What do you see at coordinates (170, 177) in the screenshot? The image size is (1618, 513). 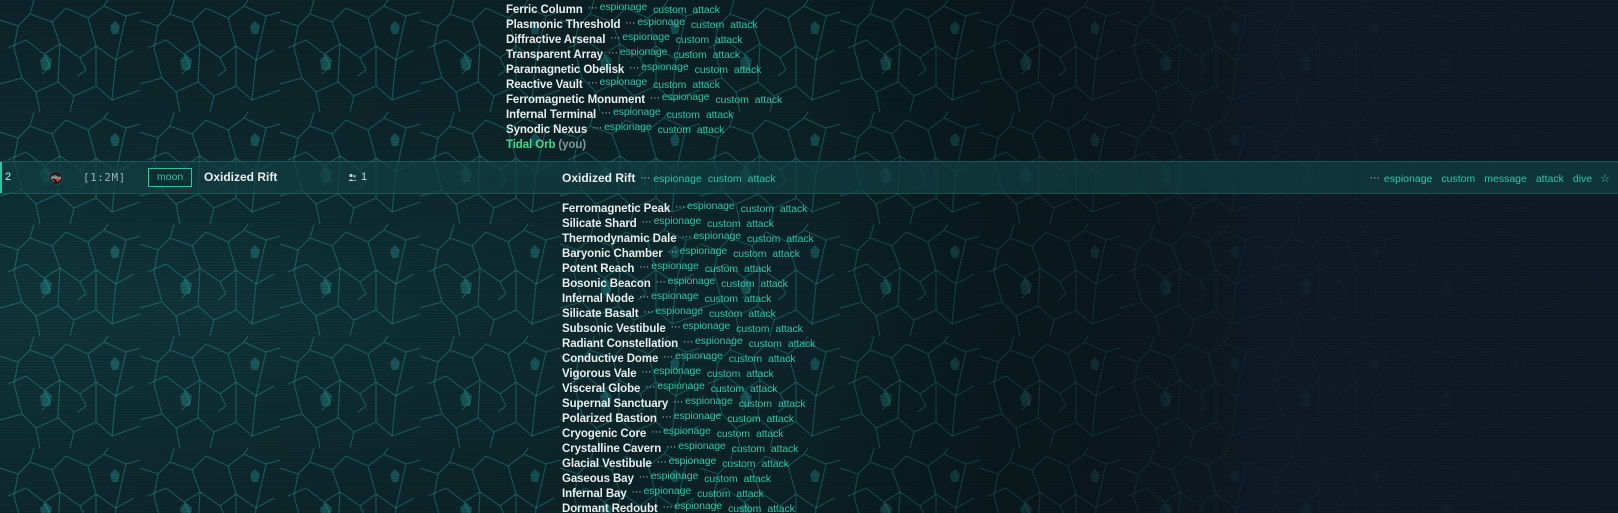 I see `moon-button: moon` at bounding box center [170, 177].